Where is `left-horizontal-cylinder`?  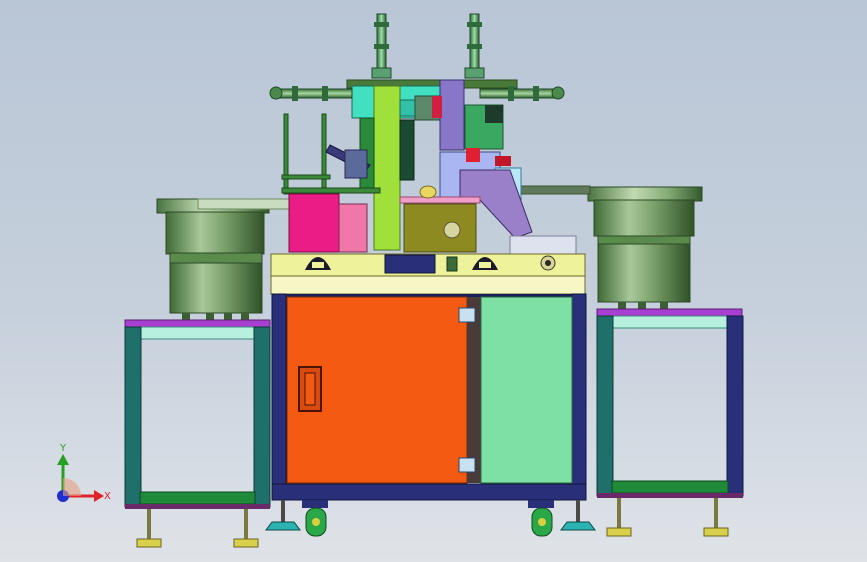 left-horizontal-cylinder is located at coordinates (311, 93).